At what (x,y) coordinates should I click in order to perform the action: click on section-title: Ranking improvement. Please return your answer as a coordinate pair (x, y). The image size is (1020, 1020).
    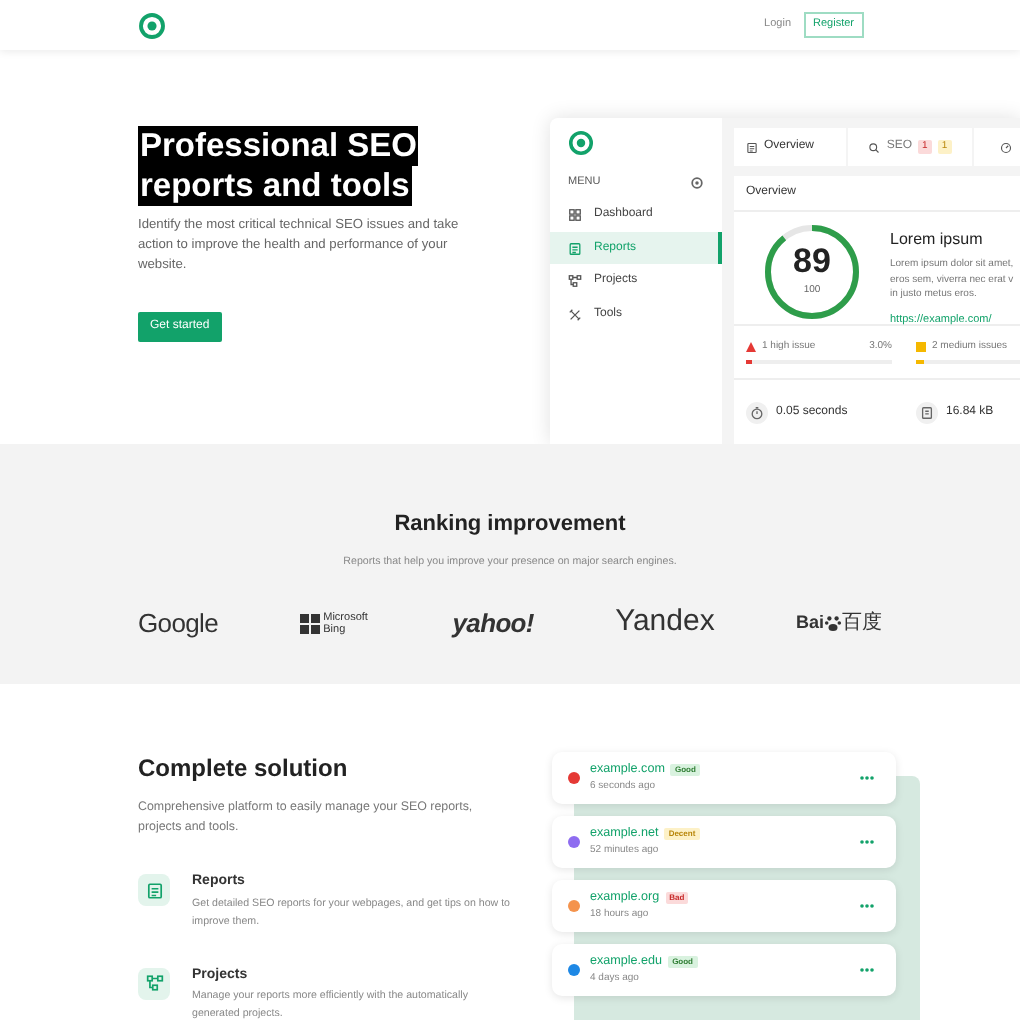
    Looking at the image, I should click on (510, 525).